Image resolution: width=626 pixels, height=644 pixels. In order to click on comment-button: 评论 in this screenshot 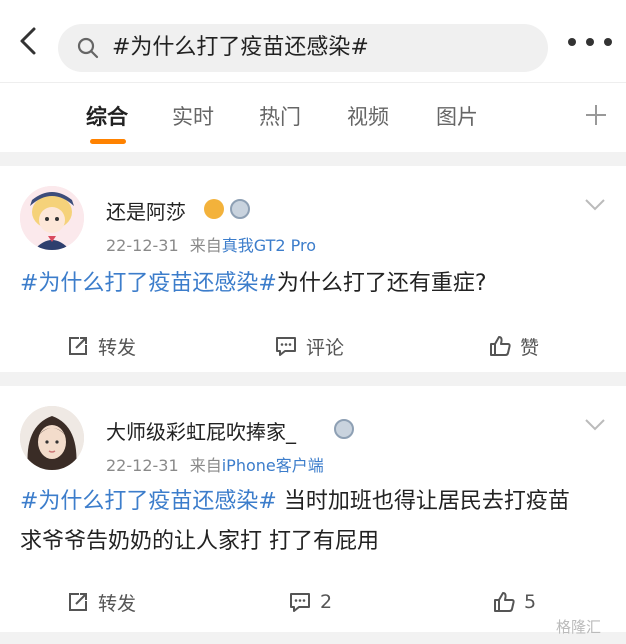, I will do `click(309, 346)`.